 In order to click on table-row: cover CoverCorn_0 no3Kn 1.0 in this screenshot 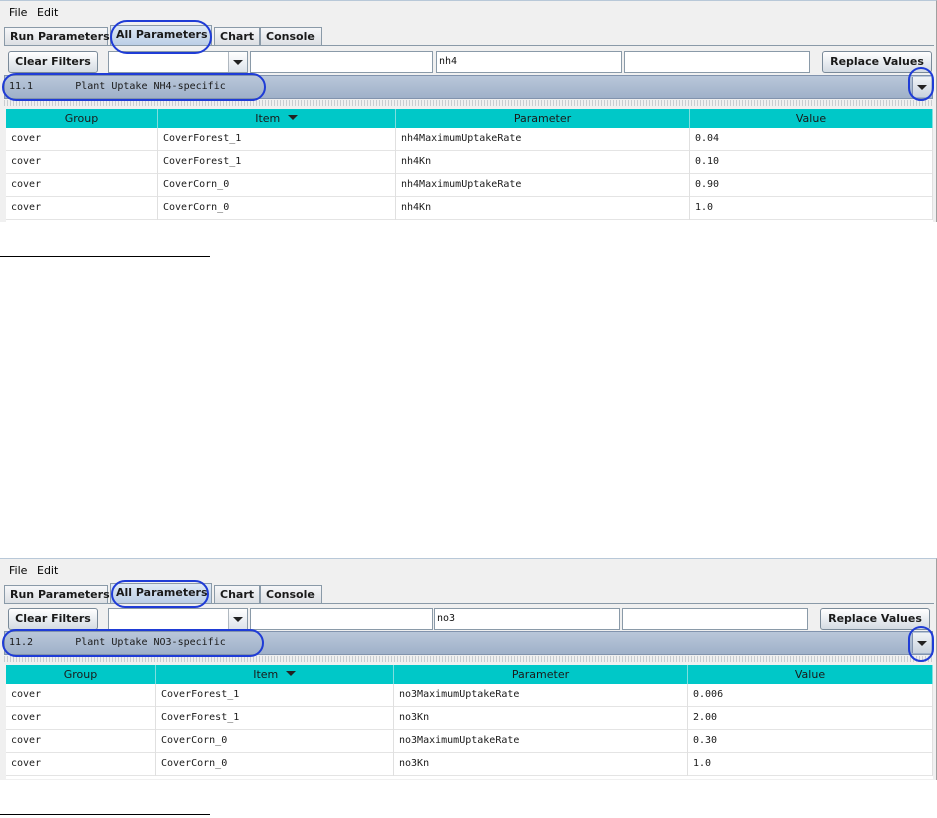, I will do `click(469, 764)`.